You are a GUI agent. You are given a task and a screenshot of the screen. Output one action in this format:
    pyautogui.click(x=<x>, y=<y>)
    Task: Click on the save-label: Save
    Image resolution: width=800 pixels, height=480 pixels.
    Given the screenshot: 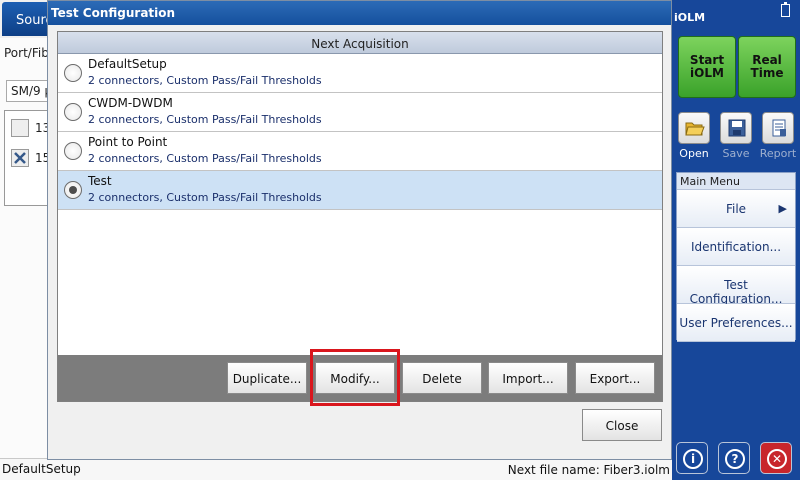 What is the action you would take?
    pyautogui.click(x=736, y=153)
    